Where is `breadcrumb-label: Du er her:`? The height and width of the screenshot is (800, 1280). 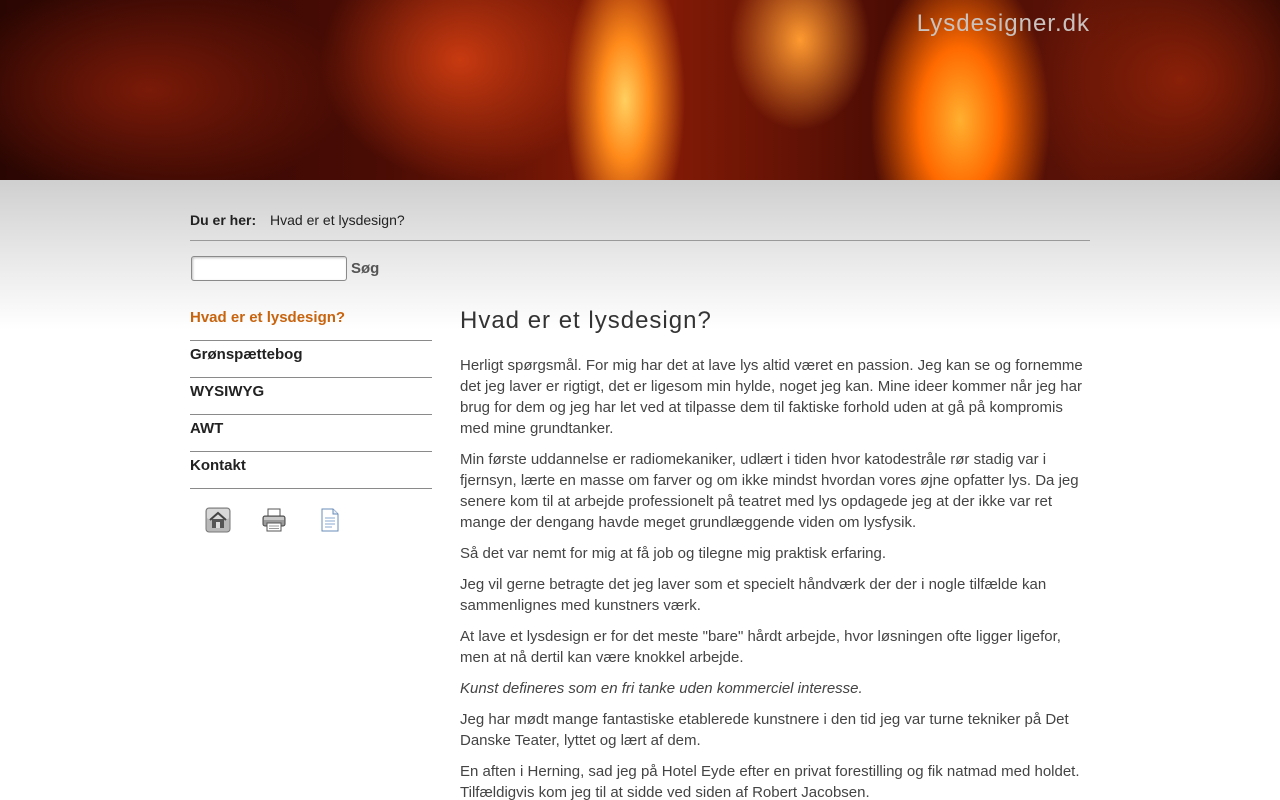 breadcrumb-label: Du er her: is located at coordinates (223, 220).